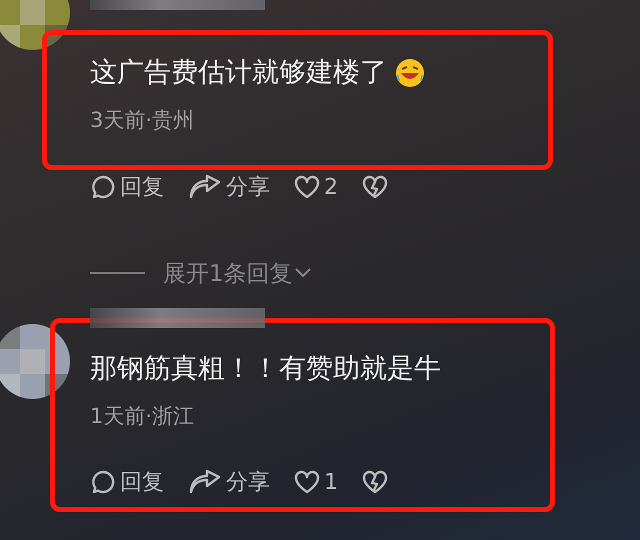 This screenshot has width=640, height=540. What do you see at coordinates (142, 120) in the screenshot?
I see `comment-meta: 3天前·贵州` at bounding box center [142, 120].